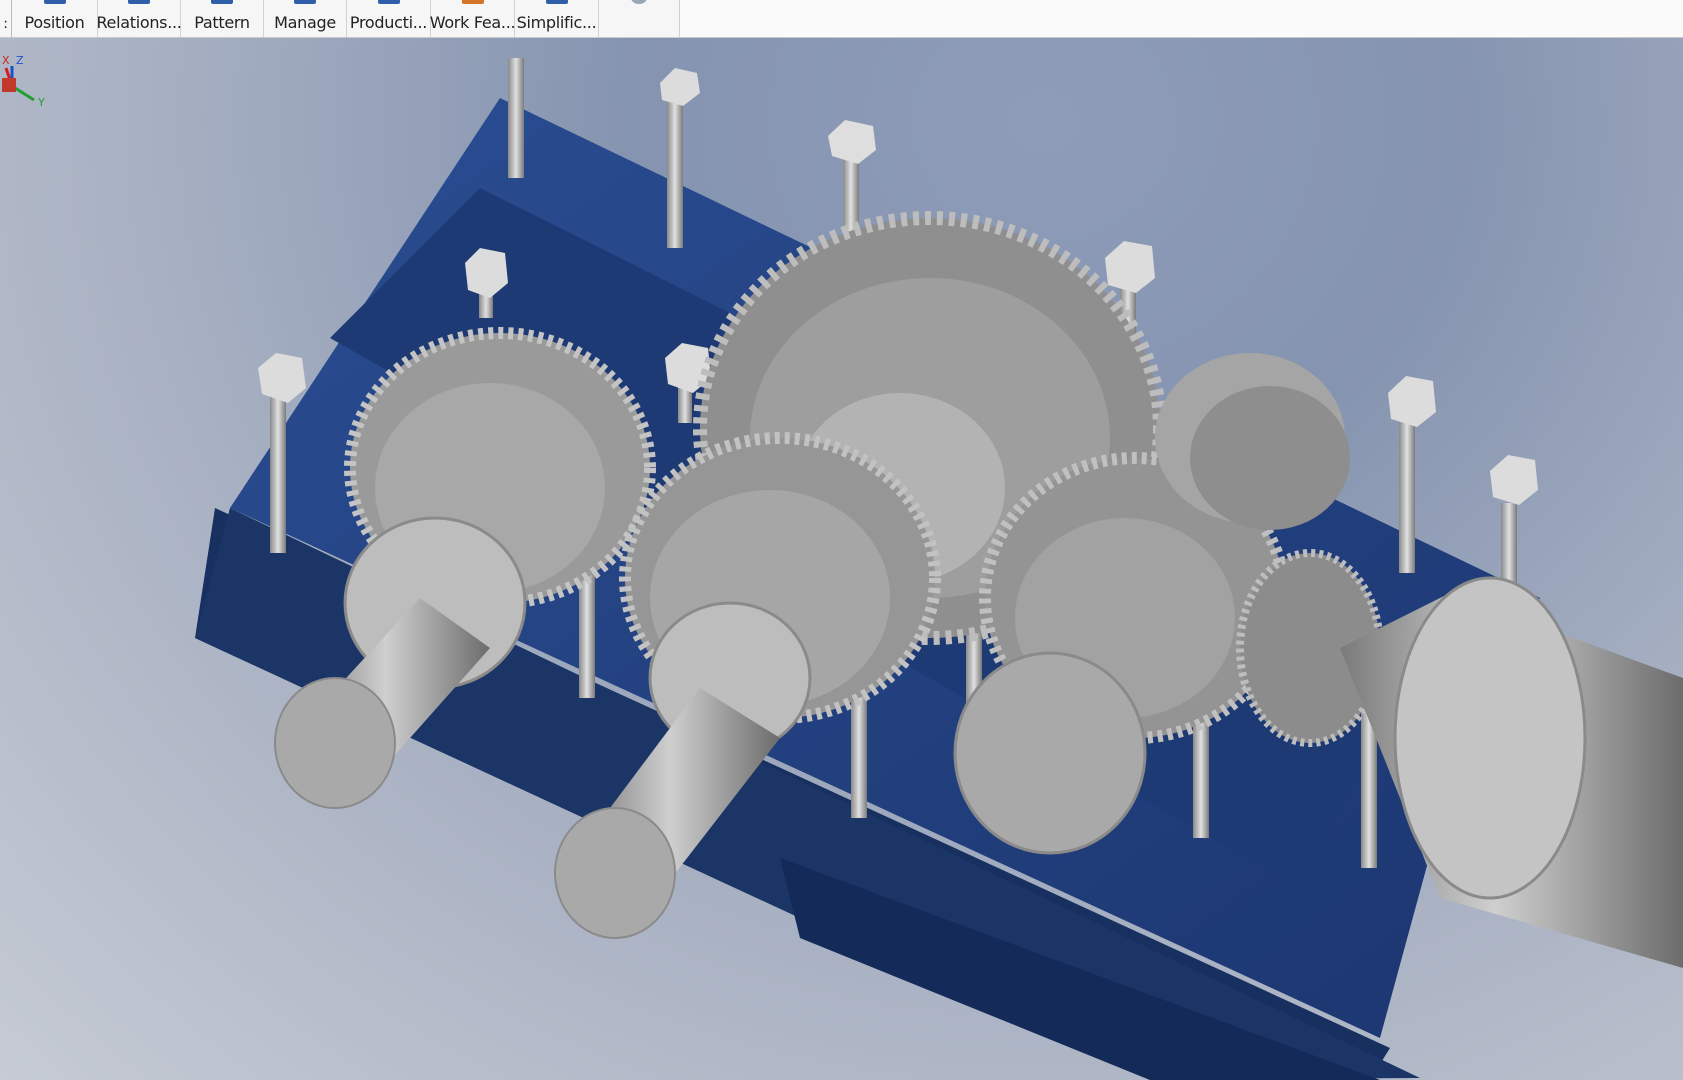  I want to click on triad-y-label: Y, so click(41, 102).